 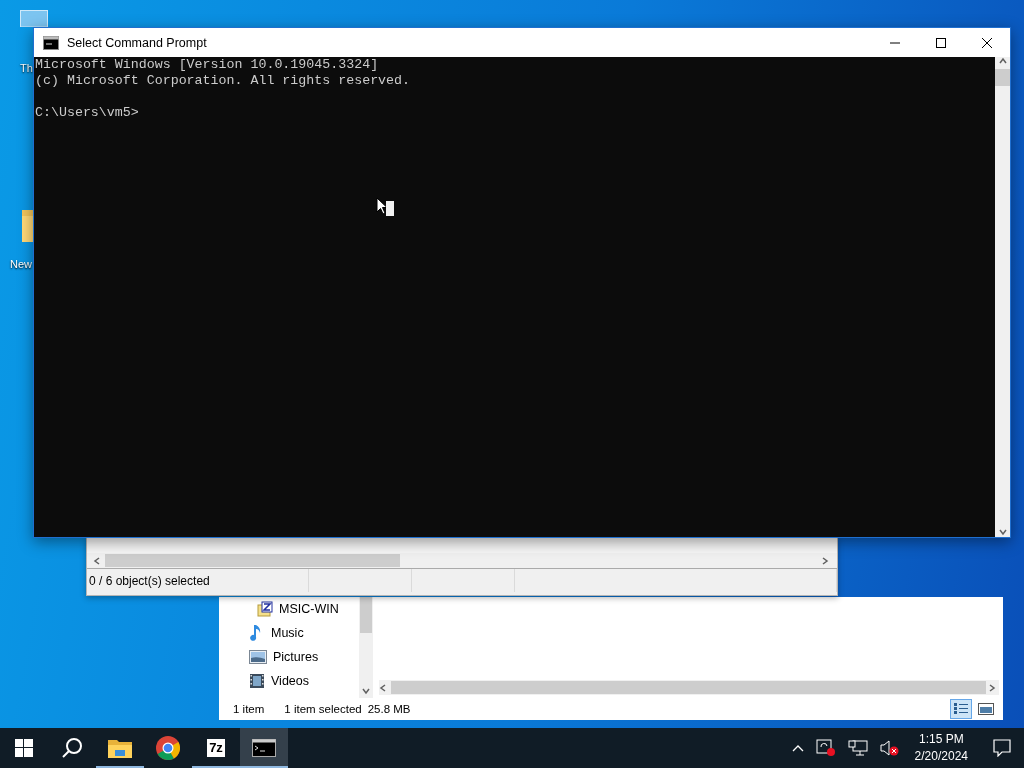 What do you see at coordinates (26, 68) in the screenshot?
I see `desktop-icon-label: Th` at bounding box center [26, 68].